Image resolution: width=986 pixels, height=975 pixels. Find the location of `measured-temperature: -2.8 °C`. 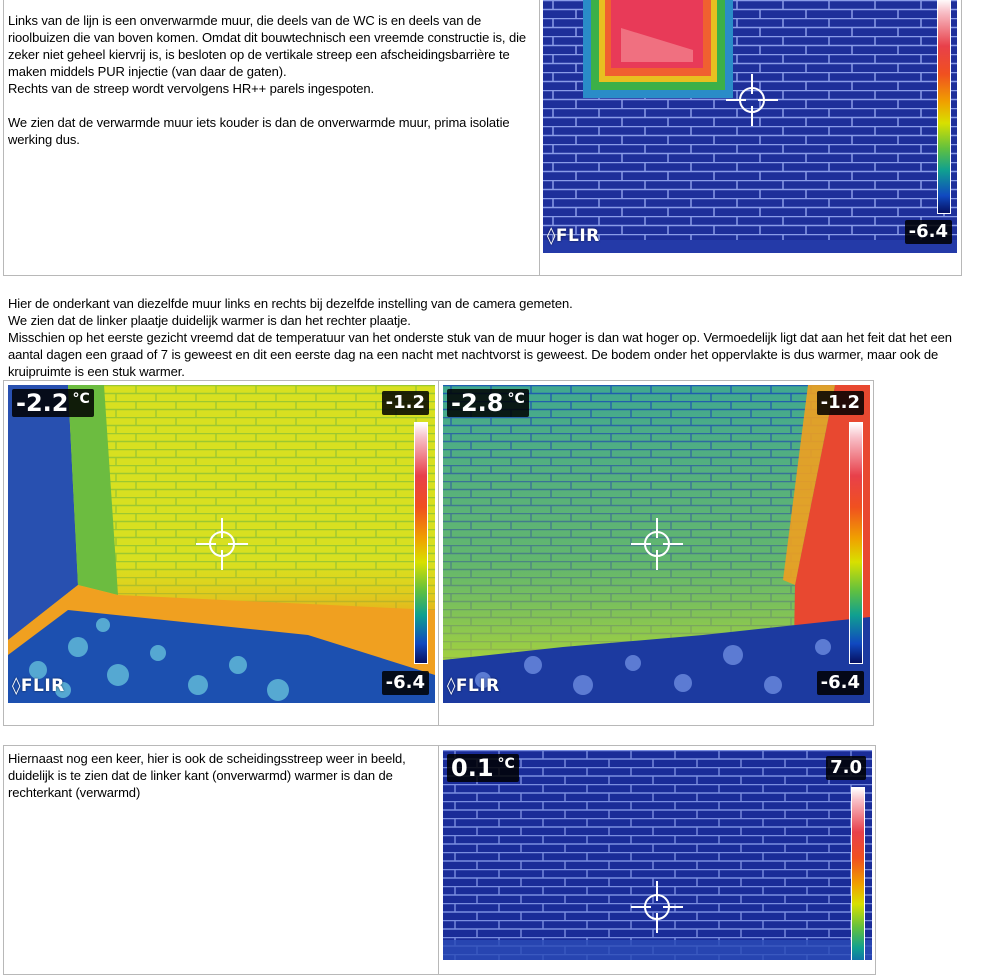

measured-temperature: -2.8 °C is located at coordinates (488, 403).